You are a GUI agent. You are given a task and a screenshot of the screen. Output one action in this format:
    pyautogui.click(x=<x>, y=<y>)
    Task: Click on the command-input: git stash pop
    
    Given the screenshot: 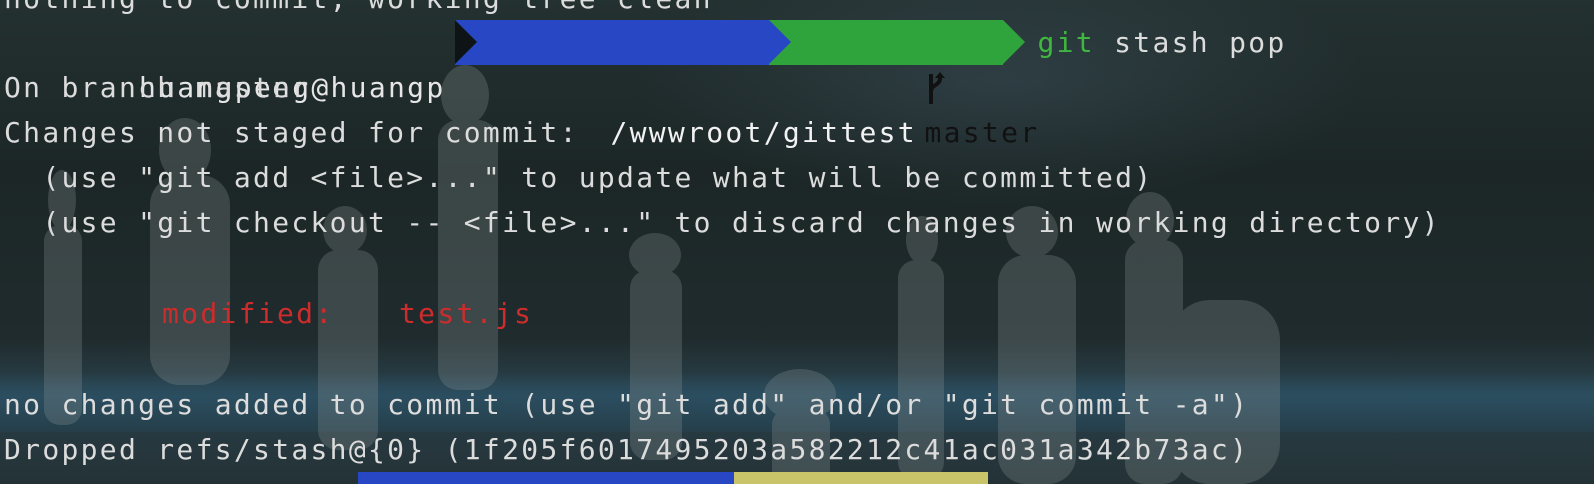 What is the action you would take?
    pyautogui.click(x=1144, y=42)
    